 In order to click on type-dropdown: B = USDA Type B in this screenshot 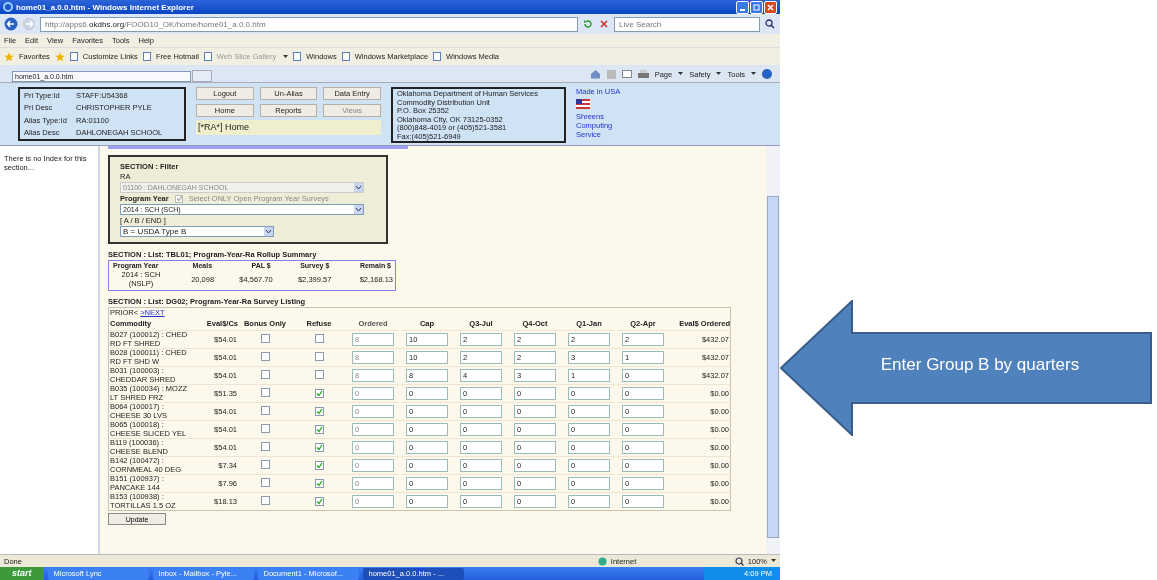, I will do `click(197, 231)`.